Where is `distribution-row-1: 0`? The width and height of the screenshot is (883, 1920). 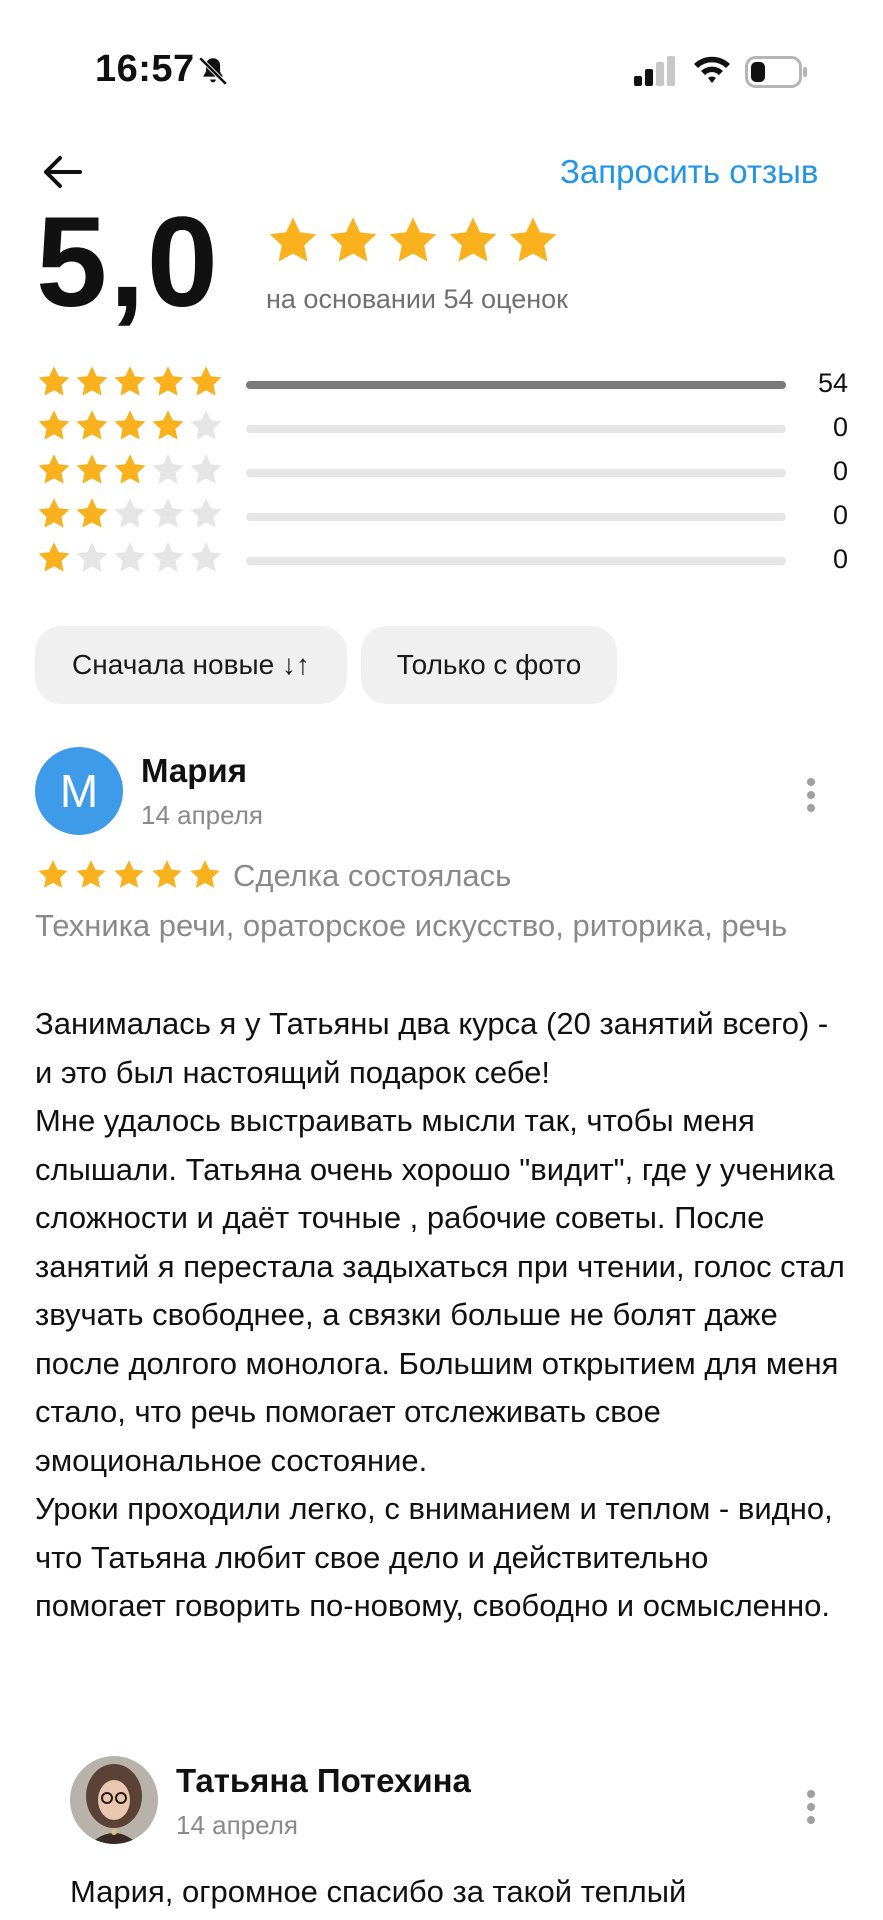 distribution-row-1: 0 is located at coordinates (442, 560).